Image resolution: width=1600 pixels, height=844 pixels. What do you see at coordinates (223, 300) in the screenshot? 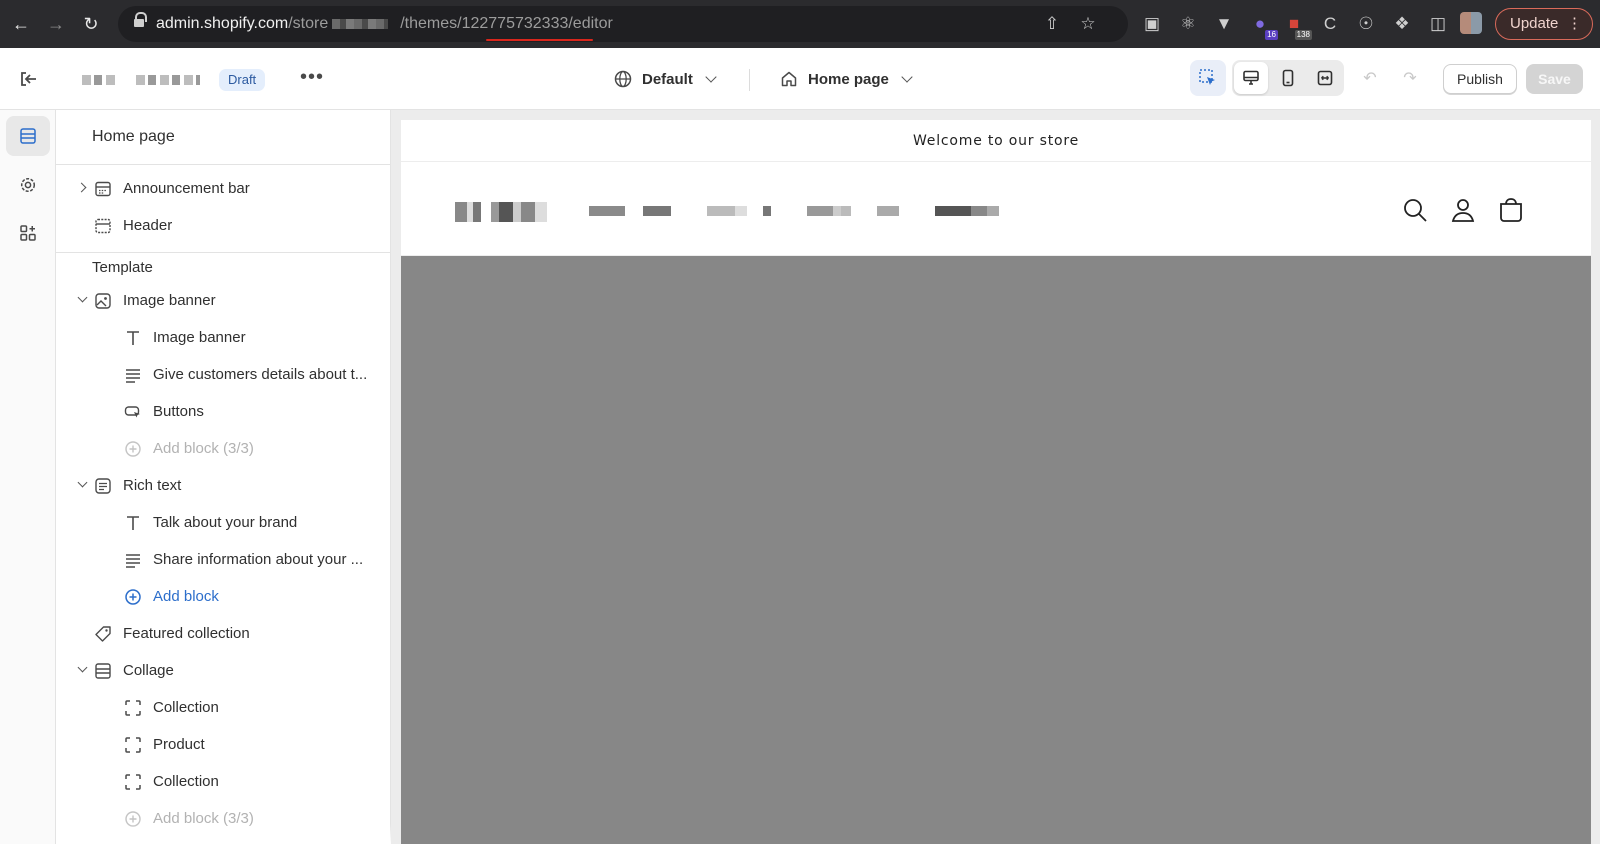
I see `section-image-banner: Image banner` at bounding box center [223, 300].